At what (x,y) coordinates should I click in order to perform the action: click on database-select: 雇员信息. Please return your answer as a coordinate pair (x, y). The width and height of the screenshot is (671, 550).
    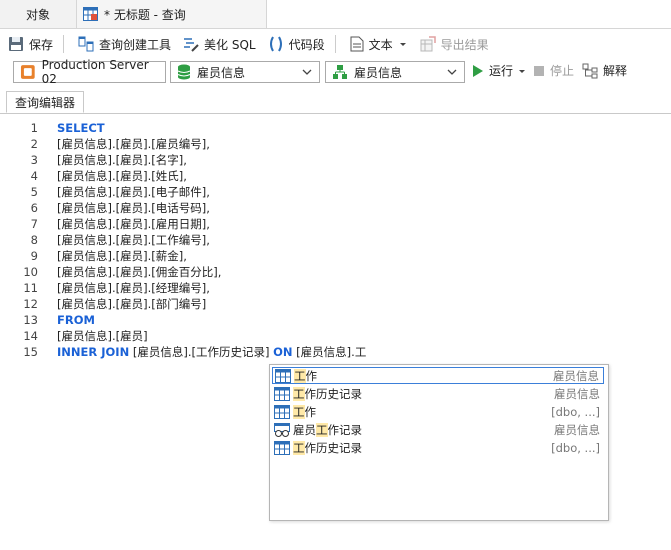
    Looking at the image, I should click on (245, 72).